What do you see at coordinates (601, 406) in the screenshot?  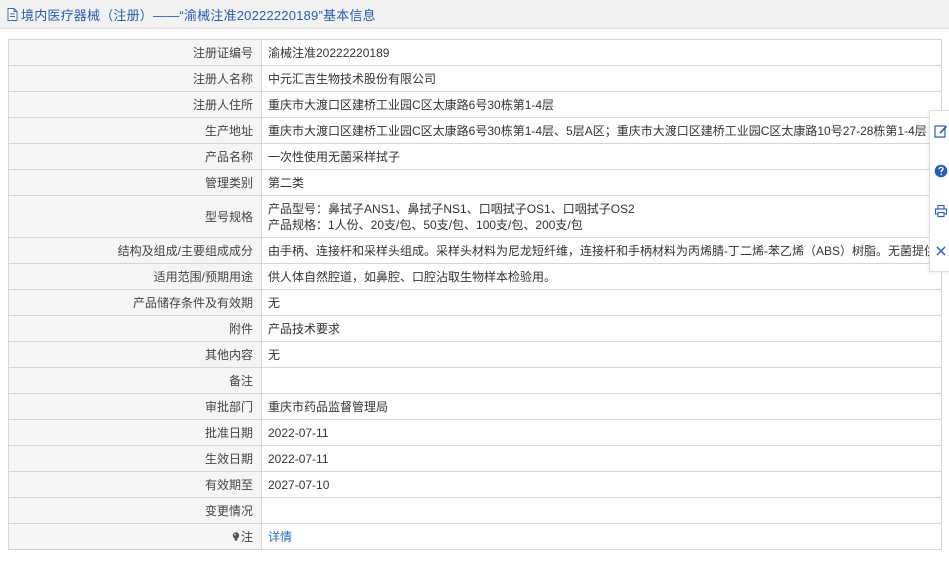 I see `row-value: 重庆市药品监督管理局` at bounding box center [601, 406].